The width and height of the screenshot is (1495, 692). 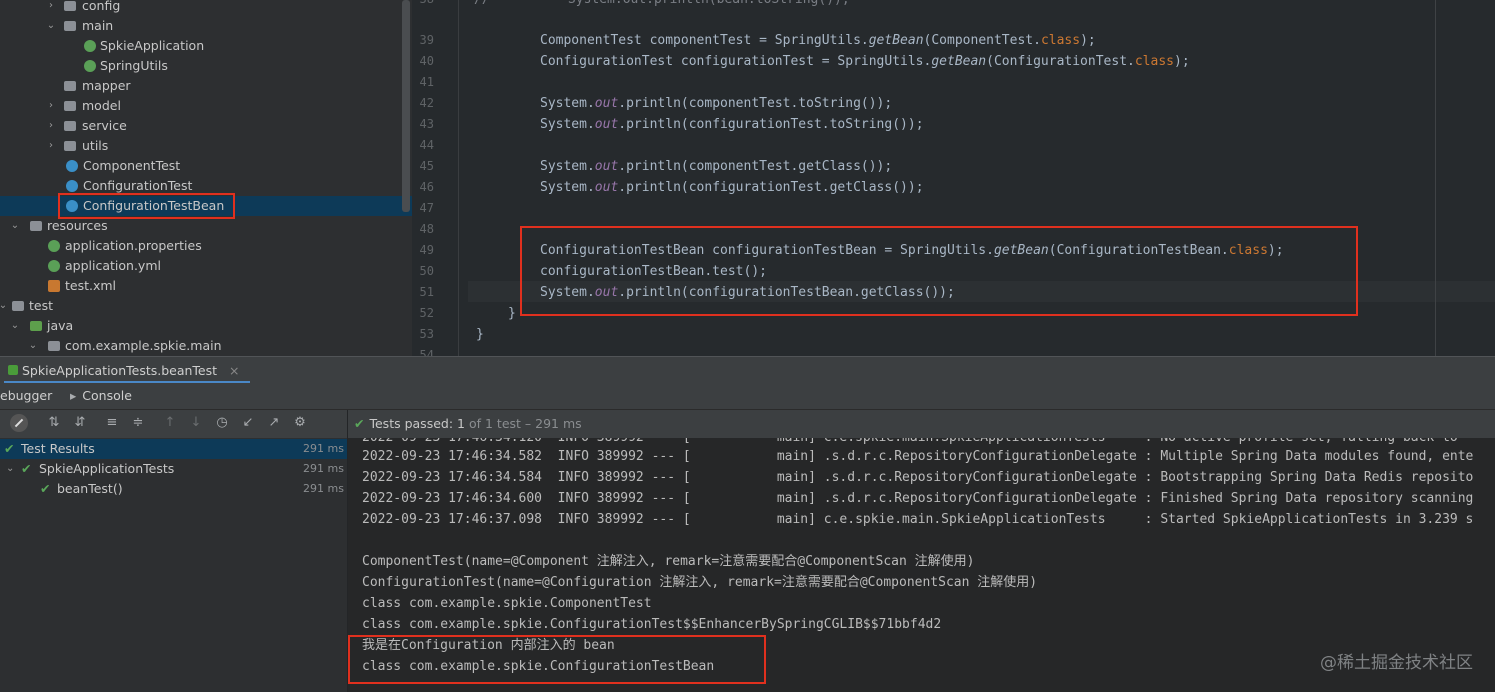 I want to click on tree-item-main: ⌄ main, so click(x=206, y=26).